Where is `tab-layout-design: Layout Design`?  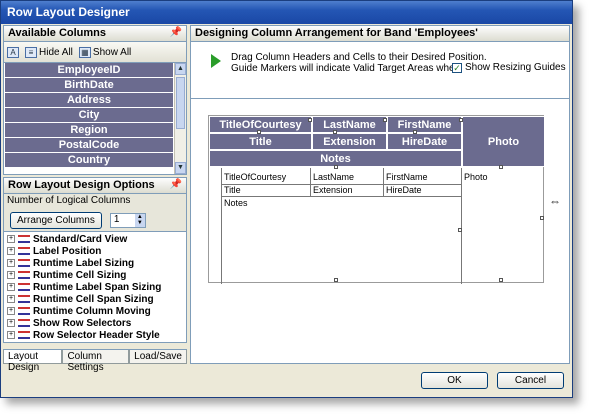 tab-layout-design: Layout Design is located at coordinates (33, 361).